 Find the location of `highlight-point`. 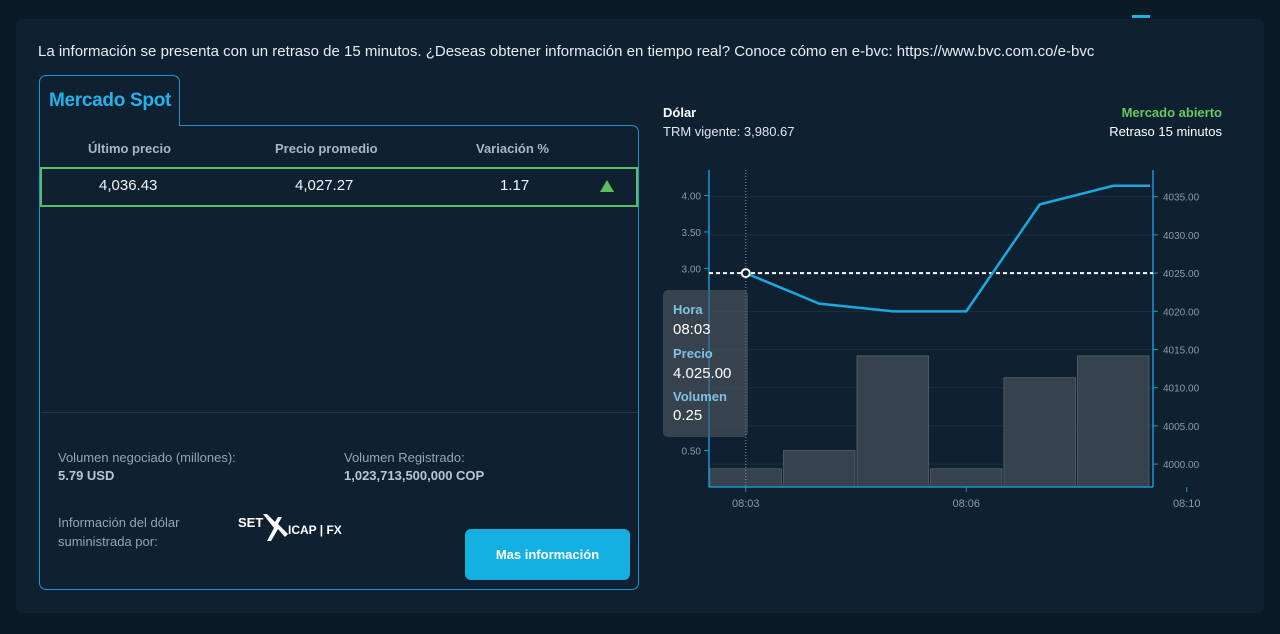

highlight-point is located at coordinates (745, 273).